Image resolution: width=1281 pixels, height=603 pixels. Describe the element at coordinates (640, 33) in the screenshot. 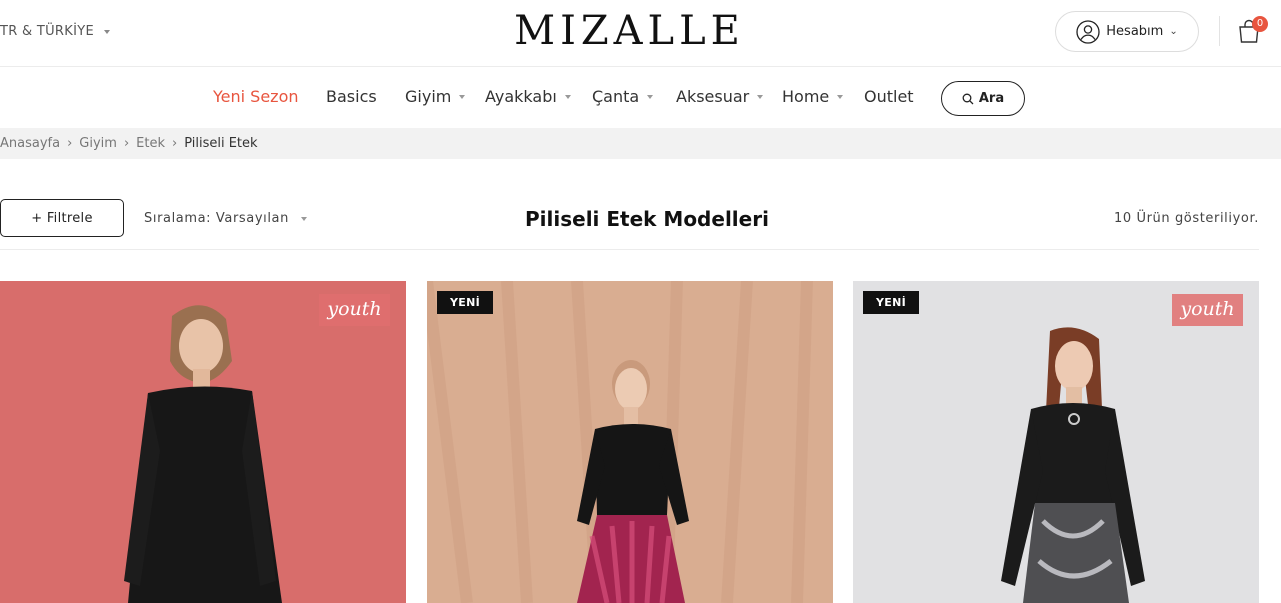

I see `top-header: TR & TÜRKİYE MIZALLE Hesabım ⌄ 0` at that location.